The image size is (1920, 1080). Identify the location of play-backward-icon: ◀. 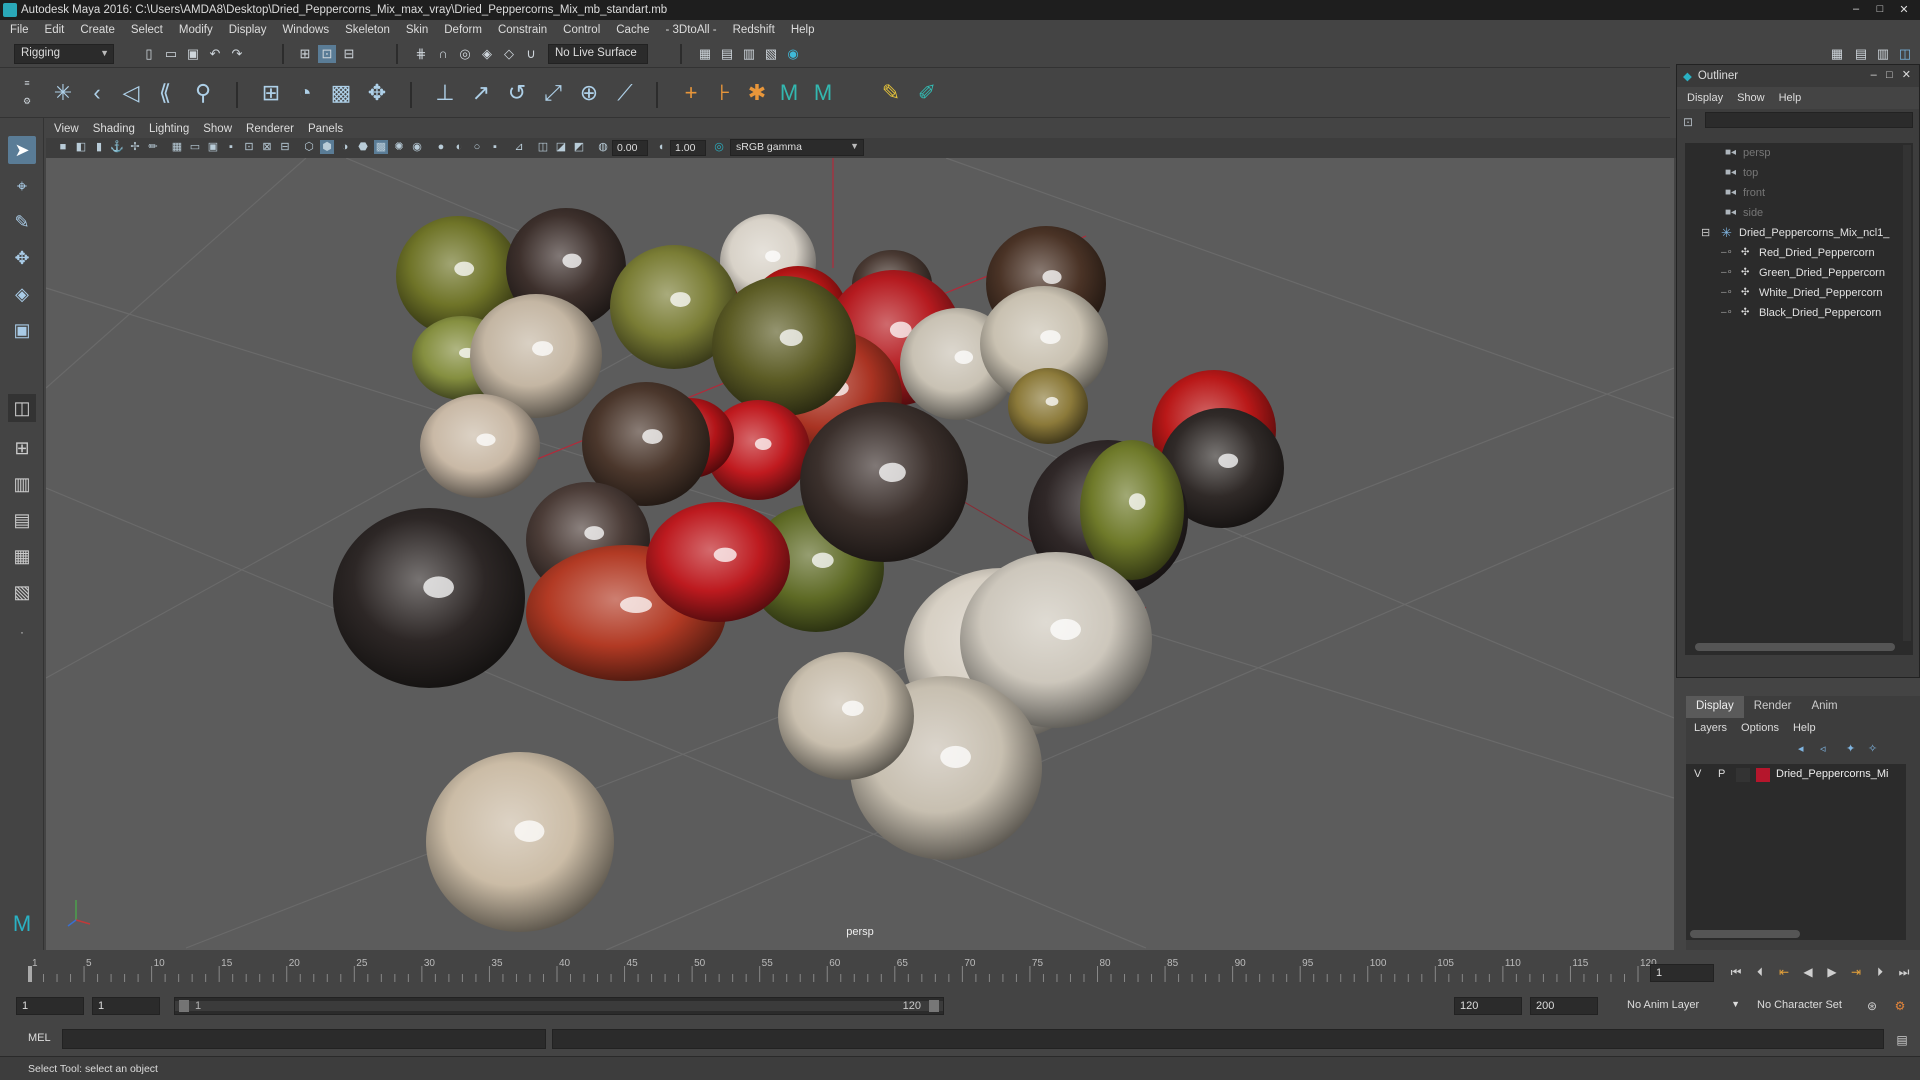
(1808, 972).